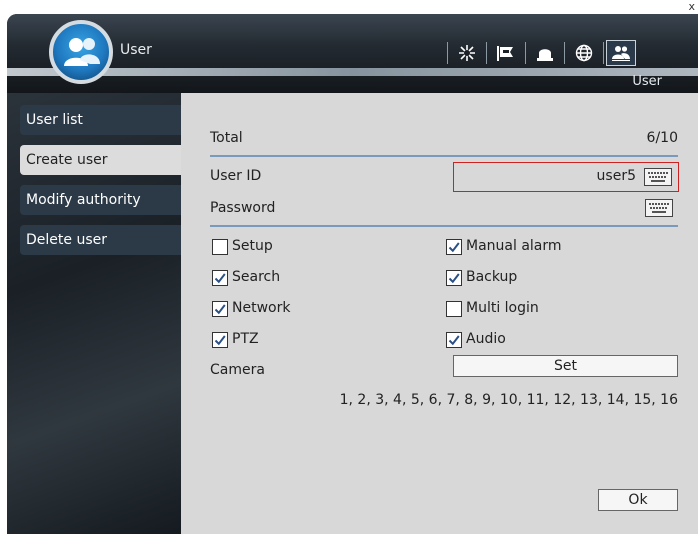 Image resolution: width=698 pixels, height=534 pixels. What do you see at coordinates (638, 500) in the screenshot?
I see `ok-button: Ok` at bounding box center [638, 500].